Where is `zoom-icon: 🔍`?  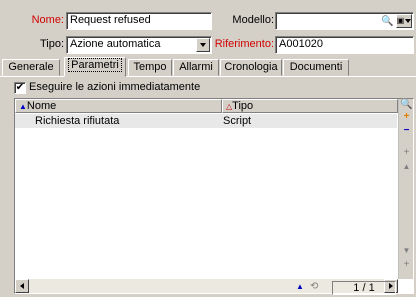 zoom-icon: 🔍 is located at coordinates (406, 105).